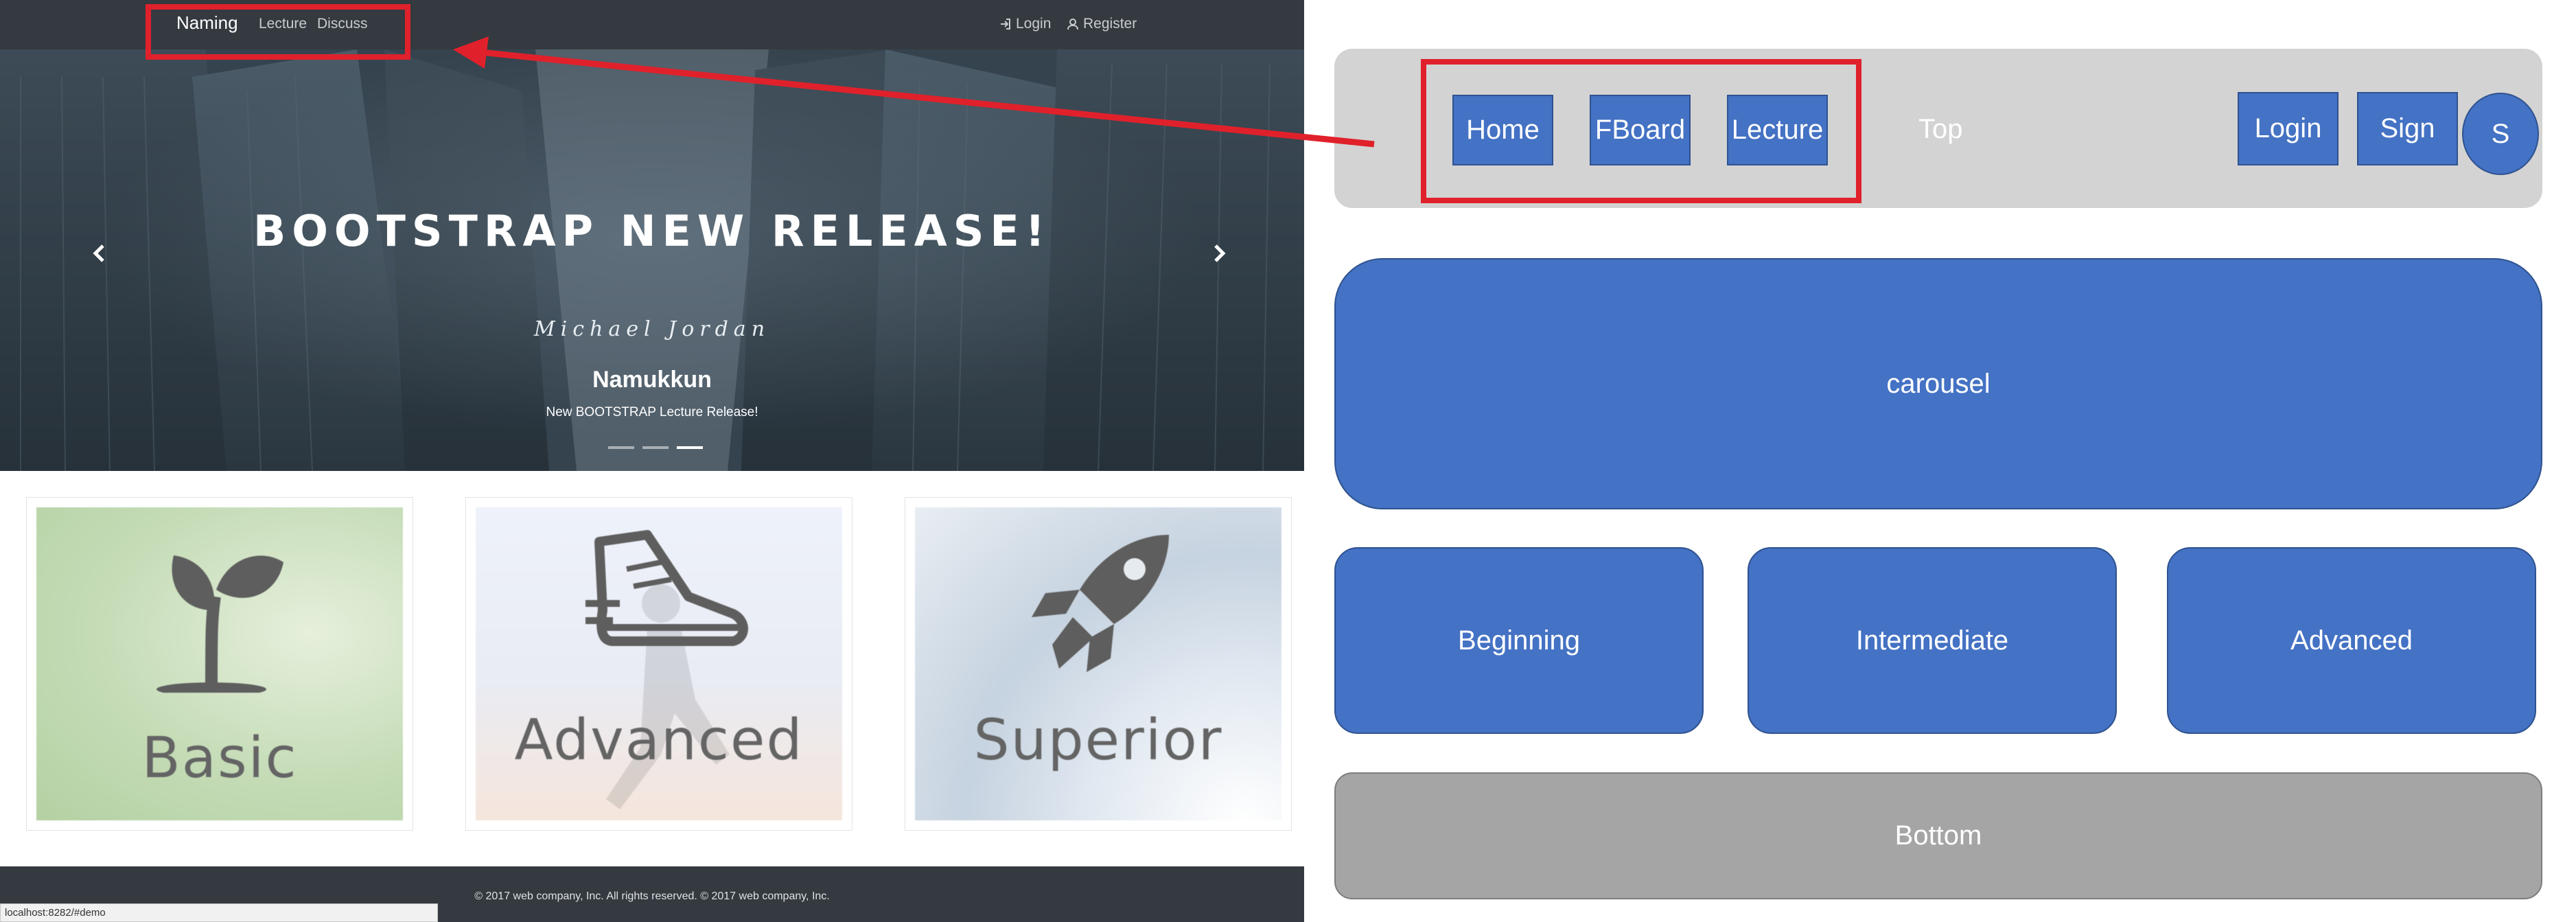 The width and height of the screenshot is (2576, 922). I want to click on card-superior-image: Superior, so click(1098, 664).